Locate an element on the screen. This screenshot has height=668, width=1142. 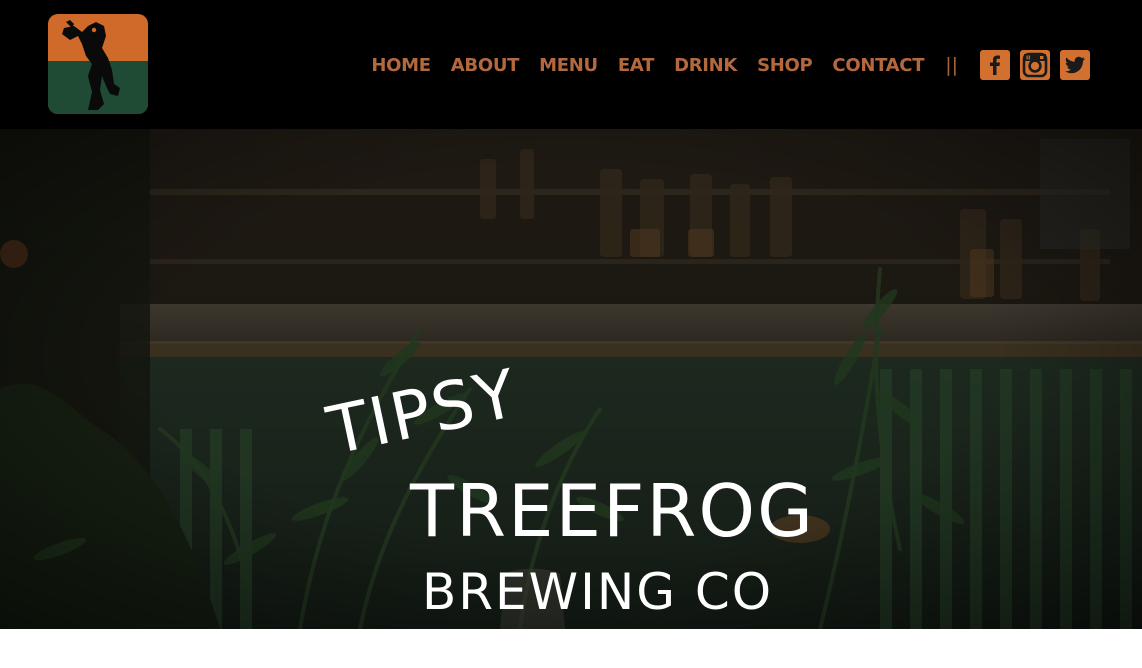
twitter-icon is located at coordinates (1075, 65).